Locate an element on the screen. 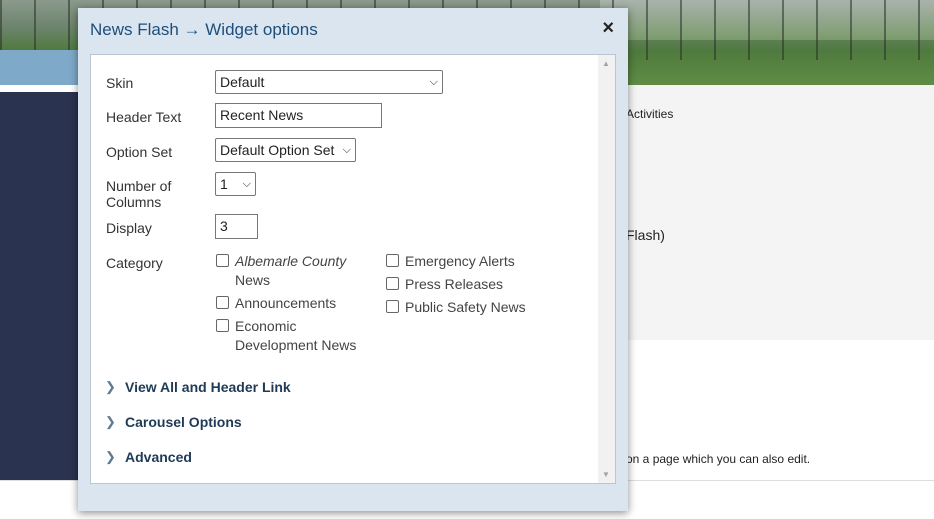 The image size is (934, 519). display-label: Display is located at coordinates (129, 228).